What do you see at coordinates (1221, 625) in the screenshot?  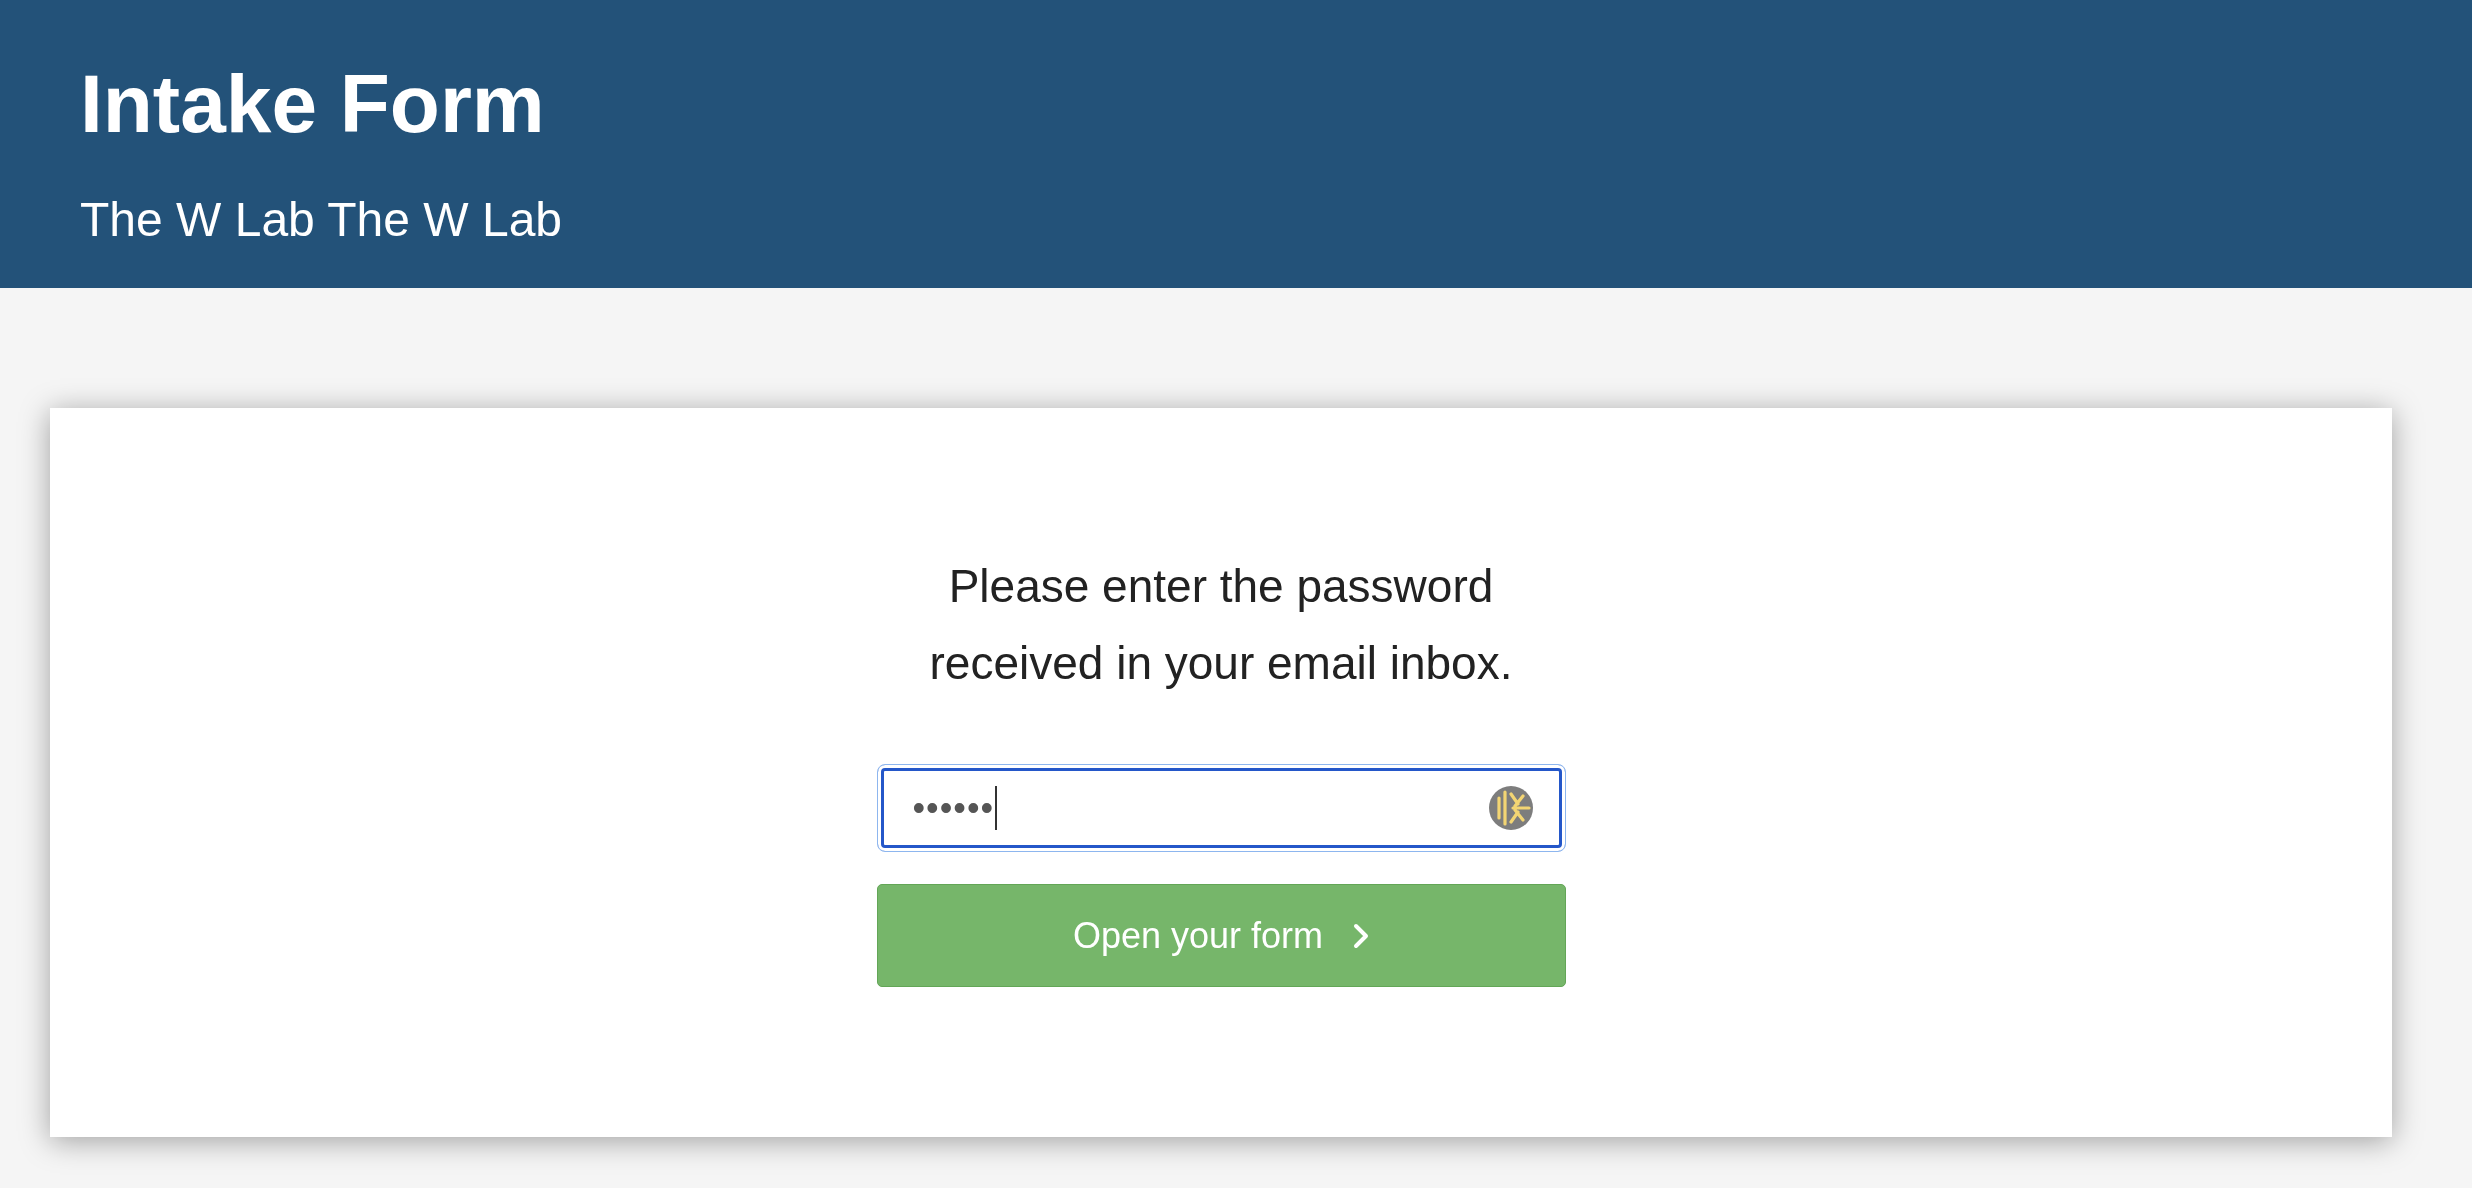 I see `password-instructions: Please enter the password received in your email inbox.` at bounding box center [1221, 625].